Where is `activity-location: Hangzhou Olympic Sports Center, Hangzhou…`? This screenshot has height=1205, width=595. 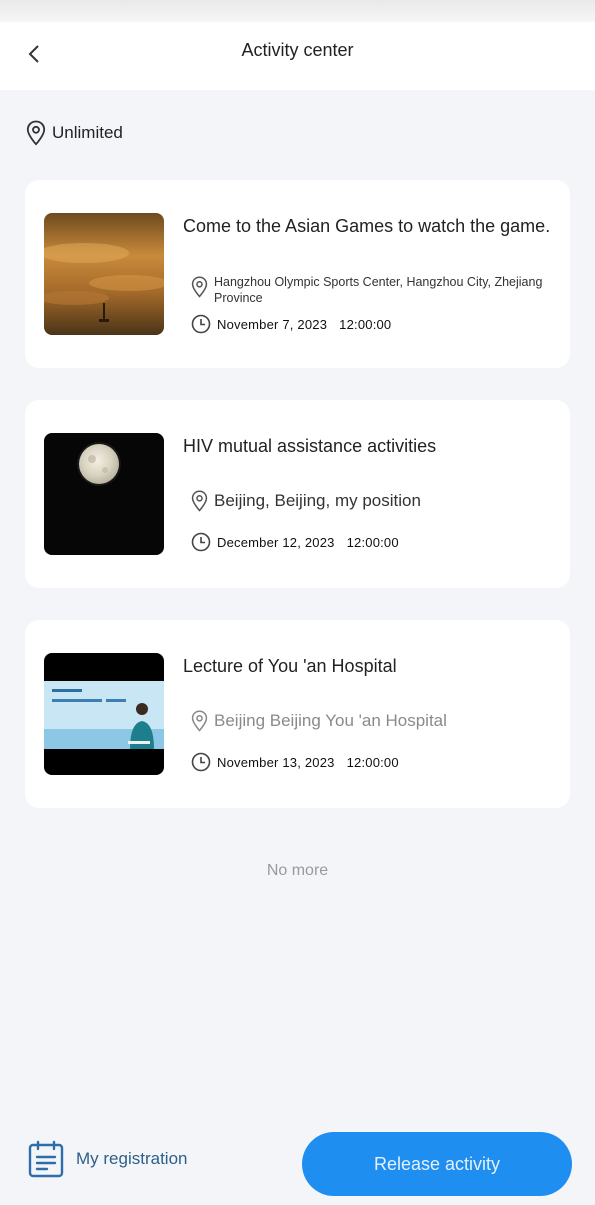 activity-location: Hangzhou Olympic Sports Center, Hangzhou… is located at coordinates (375, 290).